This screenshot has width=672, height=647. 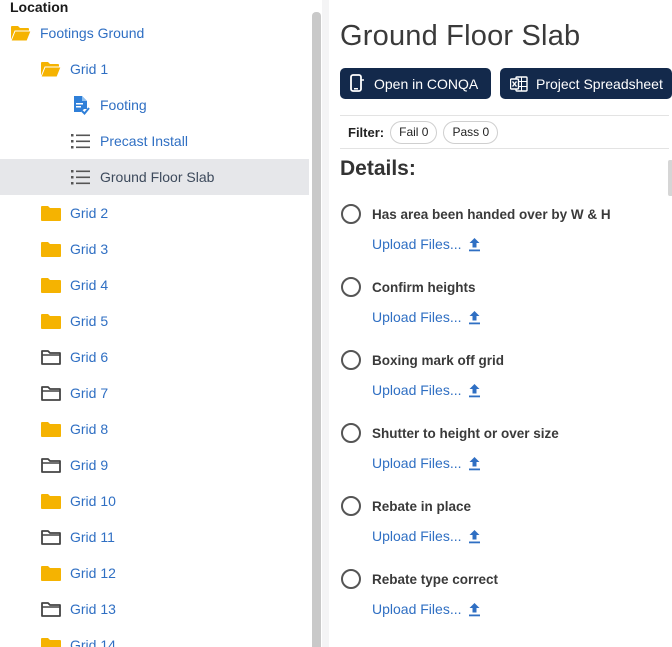 What do you see at coordinates (154, 609) in the screenshot?
I see `tree-item: Grid 13` at bounding box center [154, 609].